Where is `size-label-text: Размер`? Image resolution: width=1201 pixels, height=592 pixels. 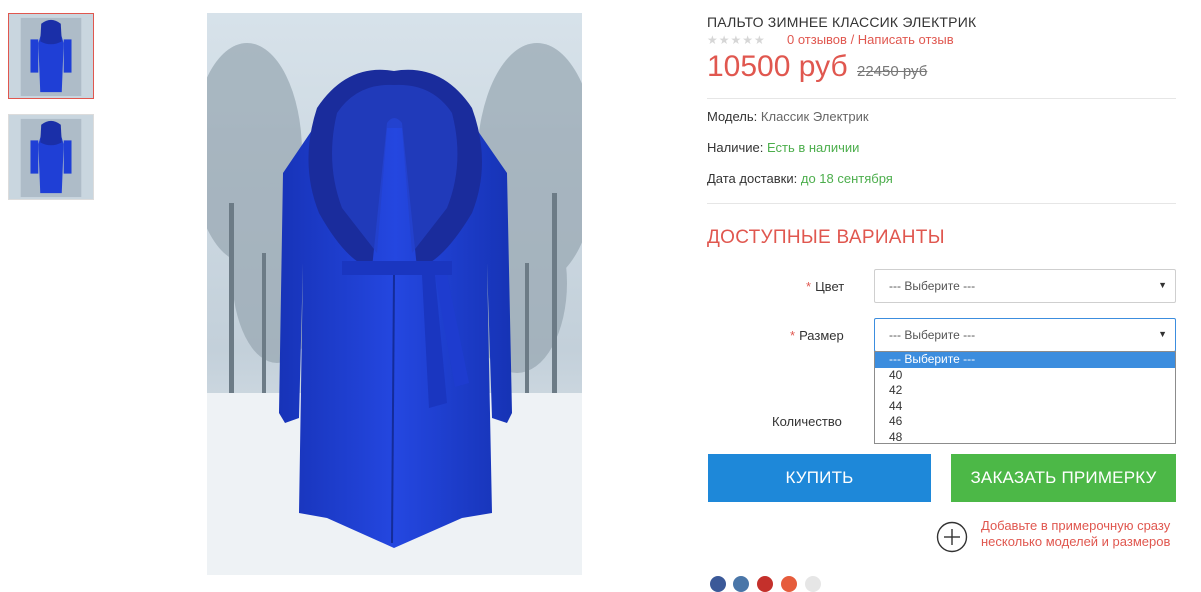 size-label-text: Размер is located at coordinates (821, 335).